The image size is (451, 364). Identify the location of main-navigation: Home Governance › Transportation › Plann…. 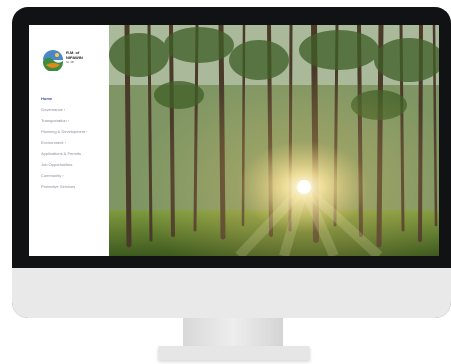
(64, 146).